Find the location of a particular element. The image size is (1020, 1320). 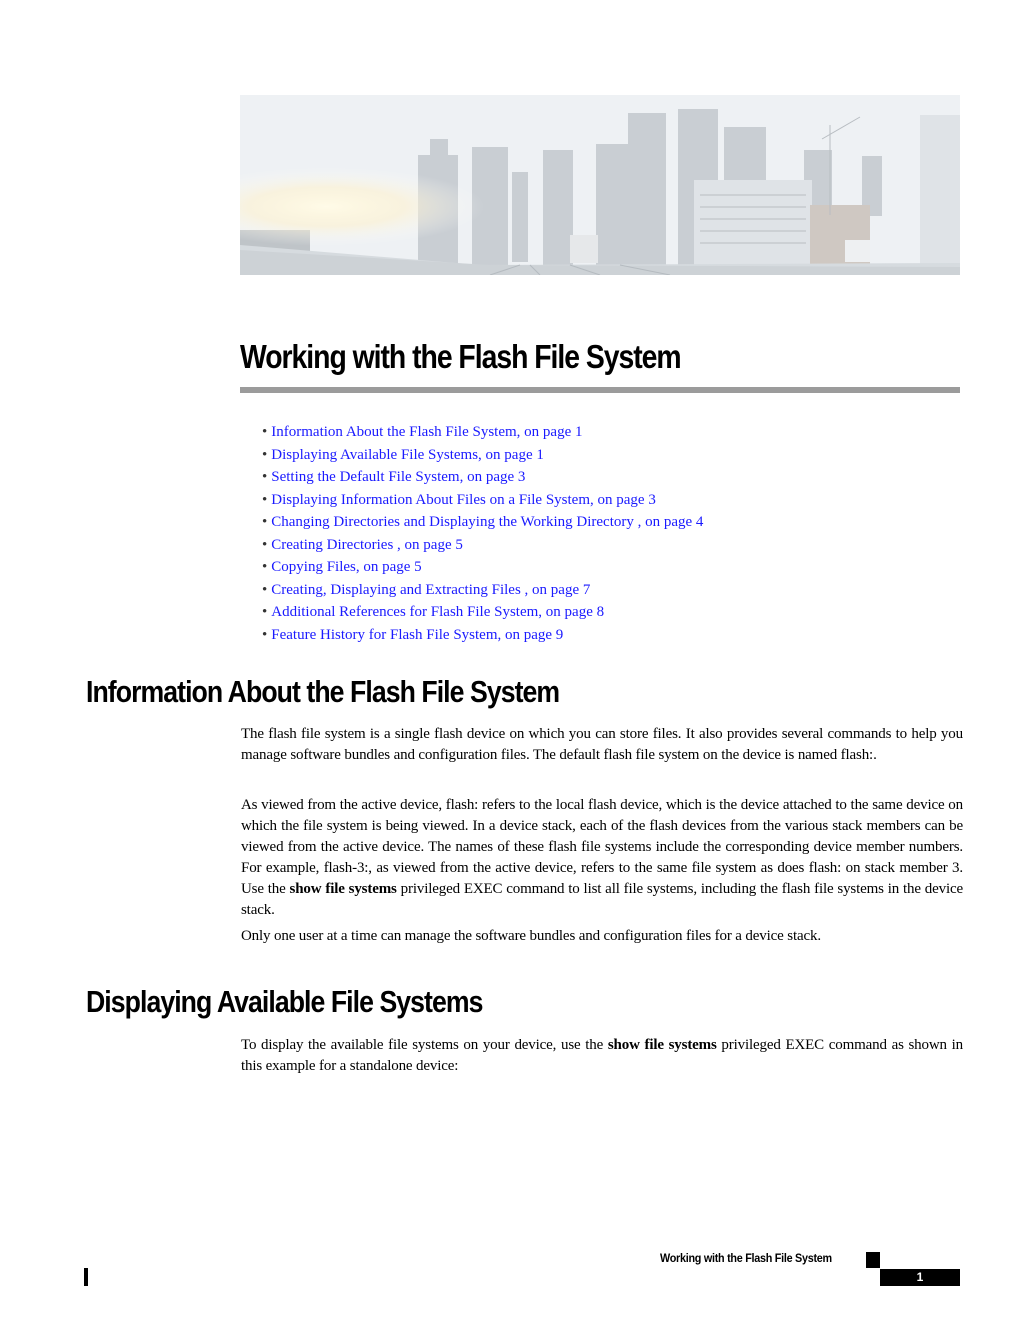

chapter-title: Working with the Flash File System is located at coordinates (461, 356).